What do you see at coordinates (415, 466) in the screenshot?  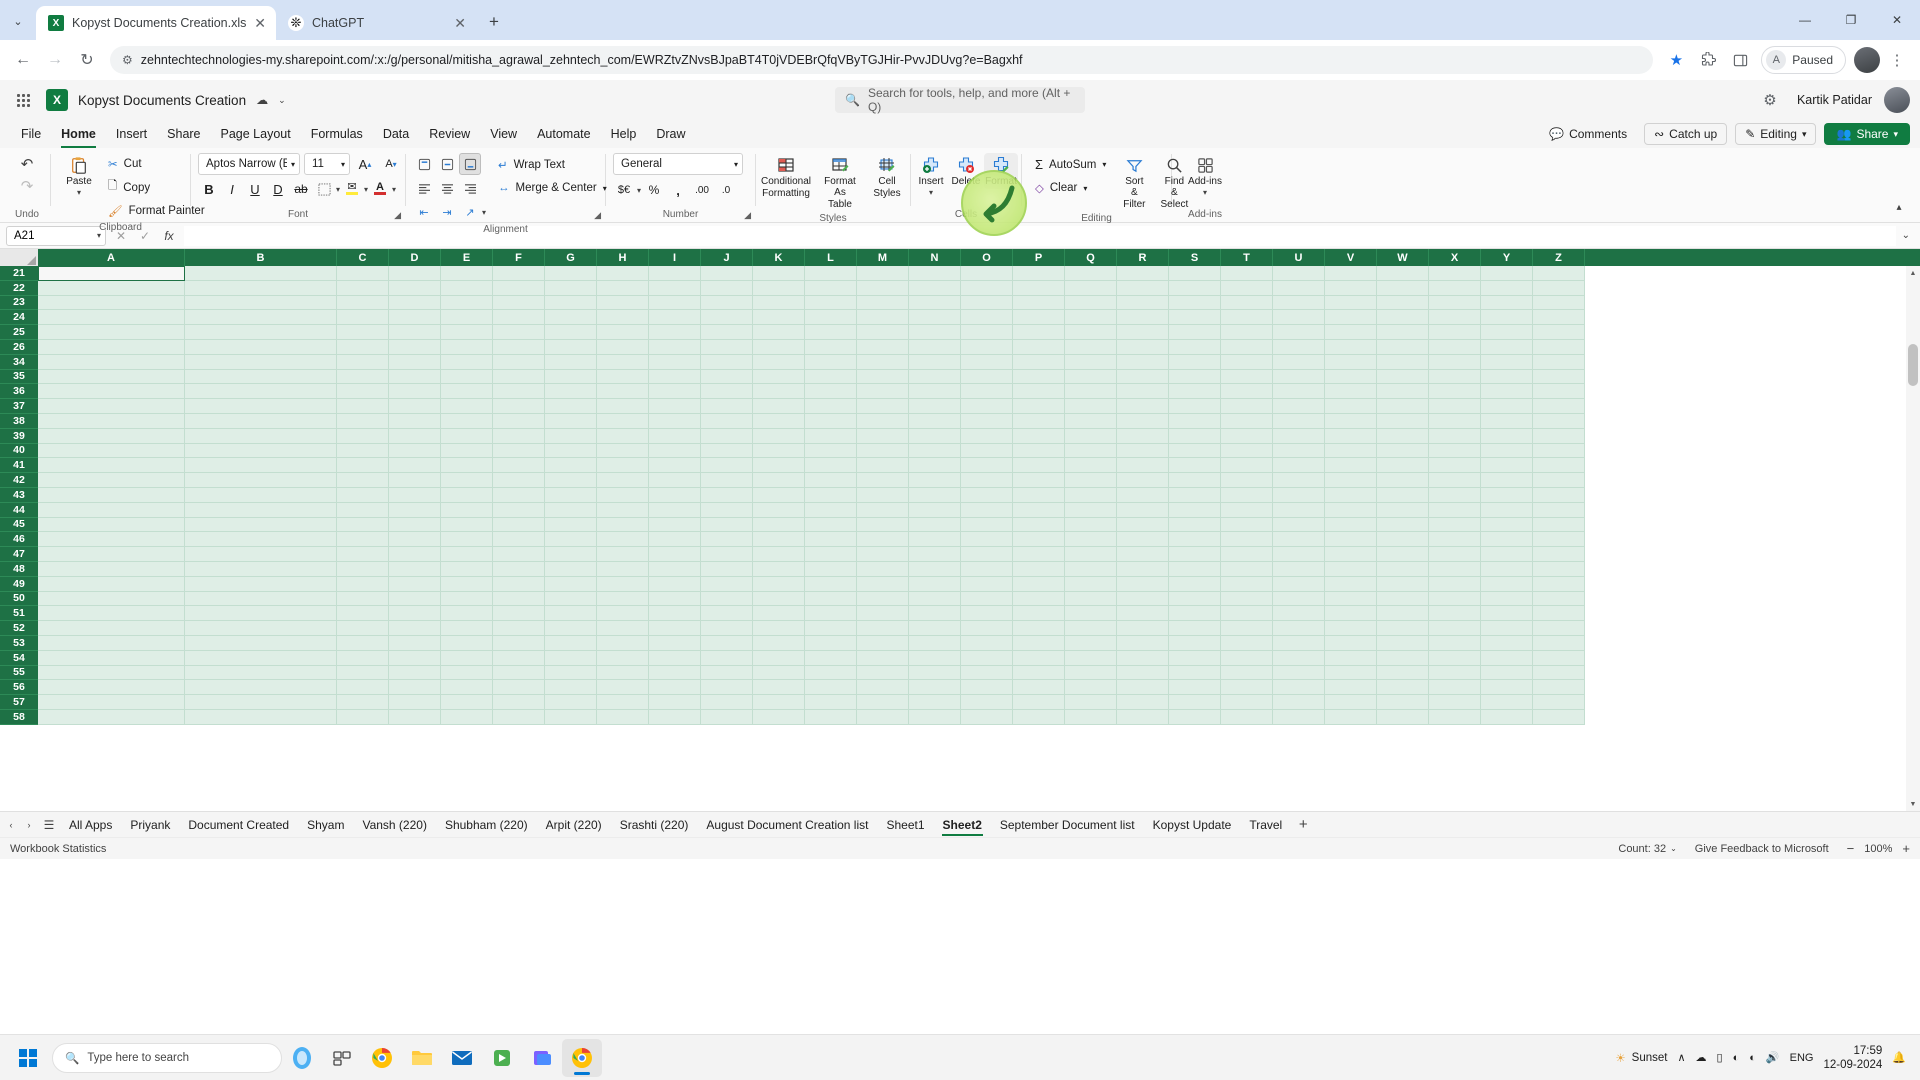 I see `cell-D41` at bounding box center [415, 466].